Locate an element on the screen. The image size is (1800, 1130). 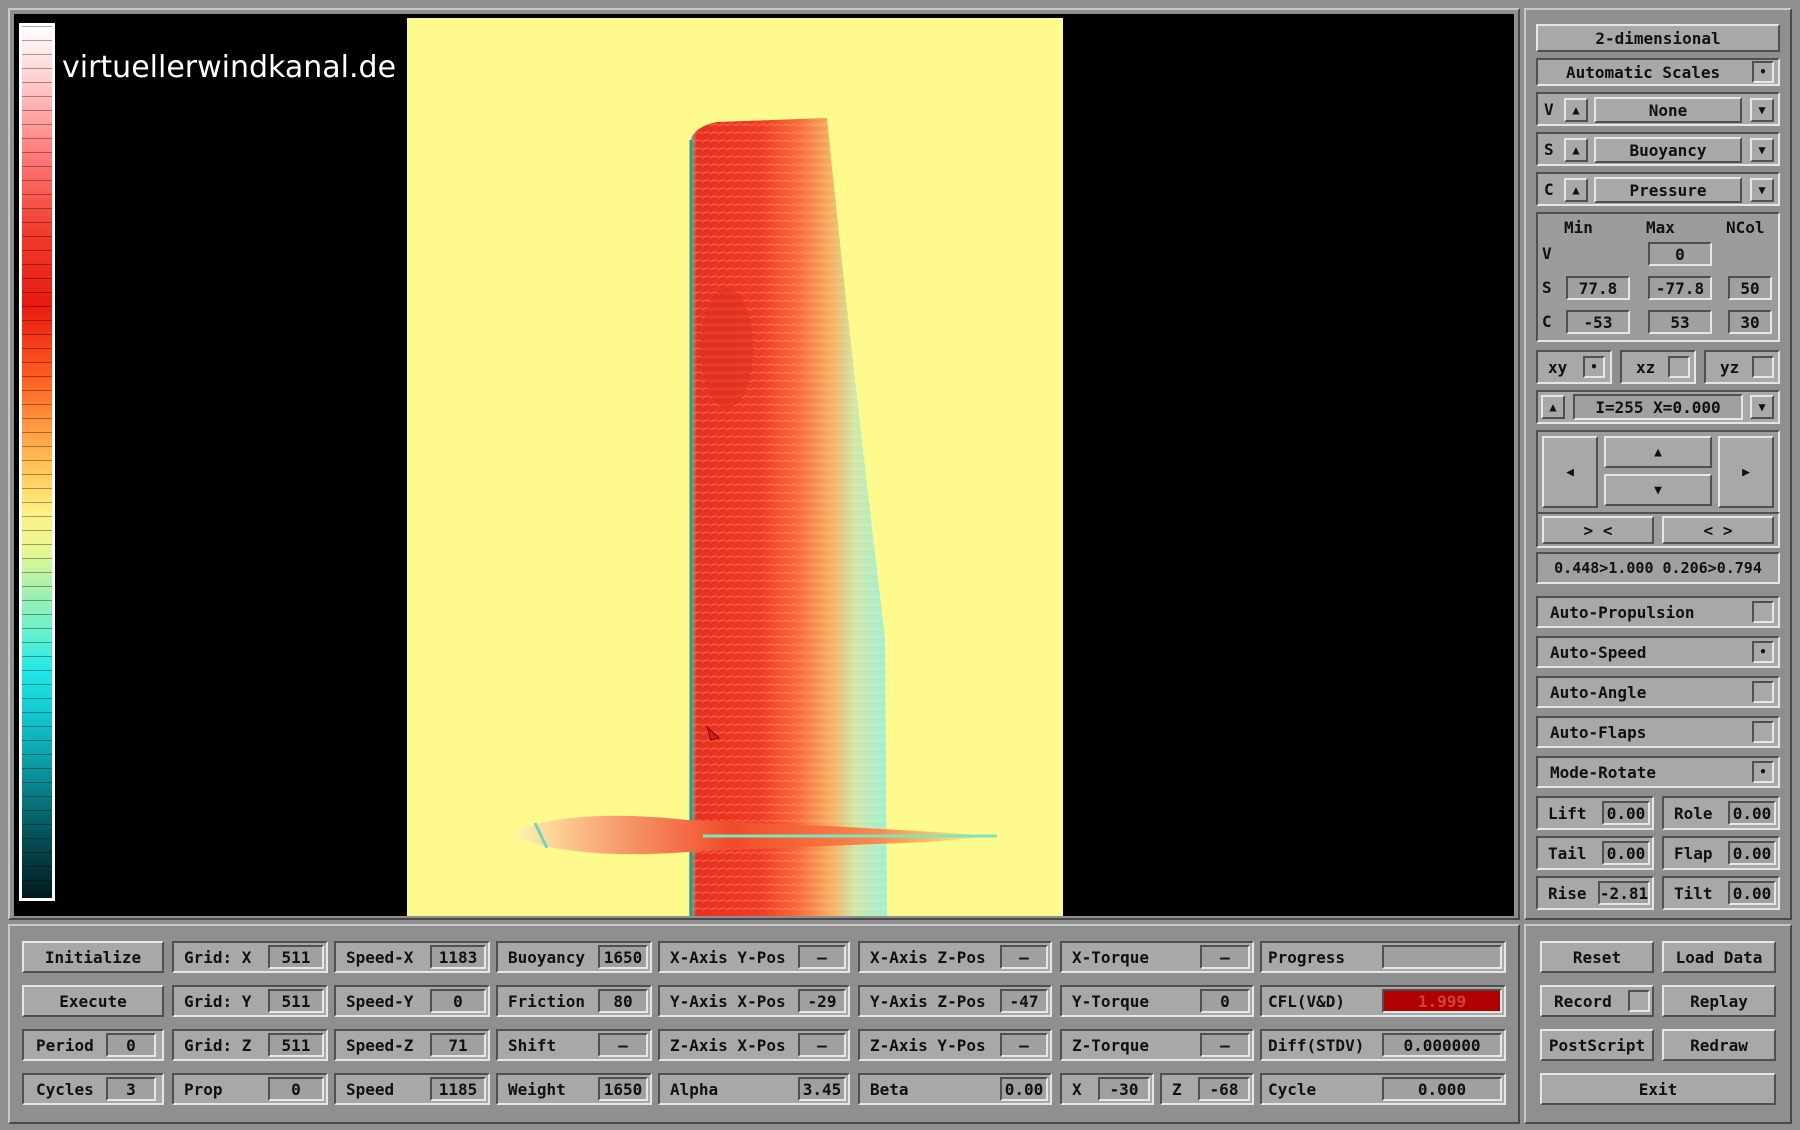
param-rise-value: -2.81 is located at coordinates (1624, 893).